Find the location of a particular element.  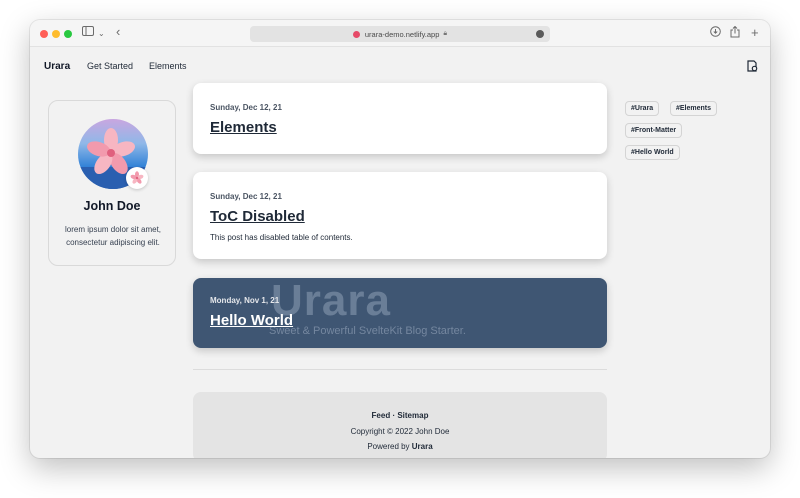

divider is located at coordinates (400, 369).